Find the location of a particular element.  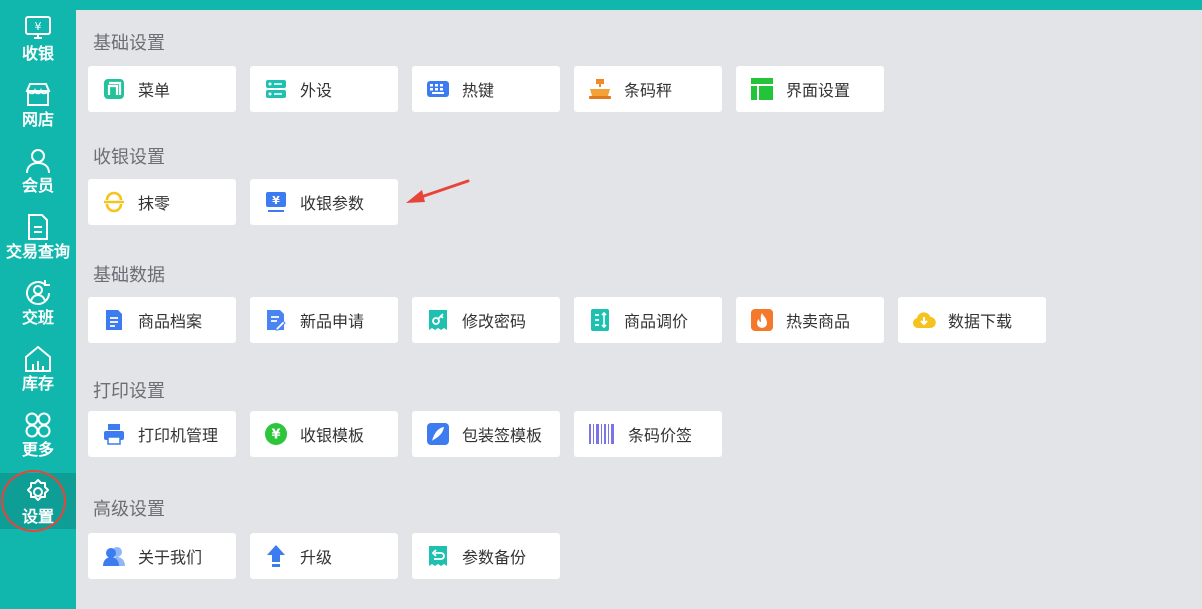

settings-item-barcode-scale: 条码秤 is located at coordinates (648, 89).